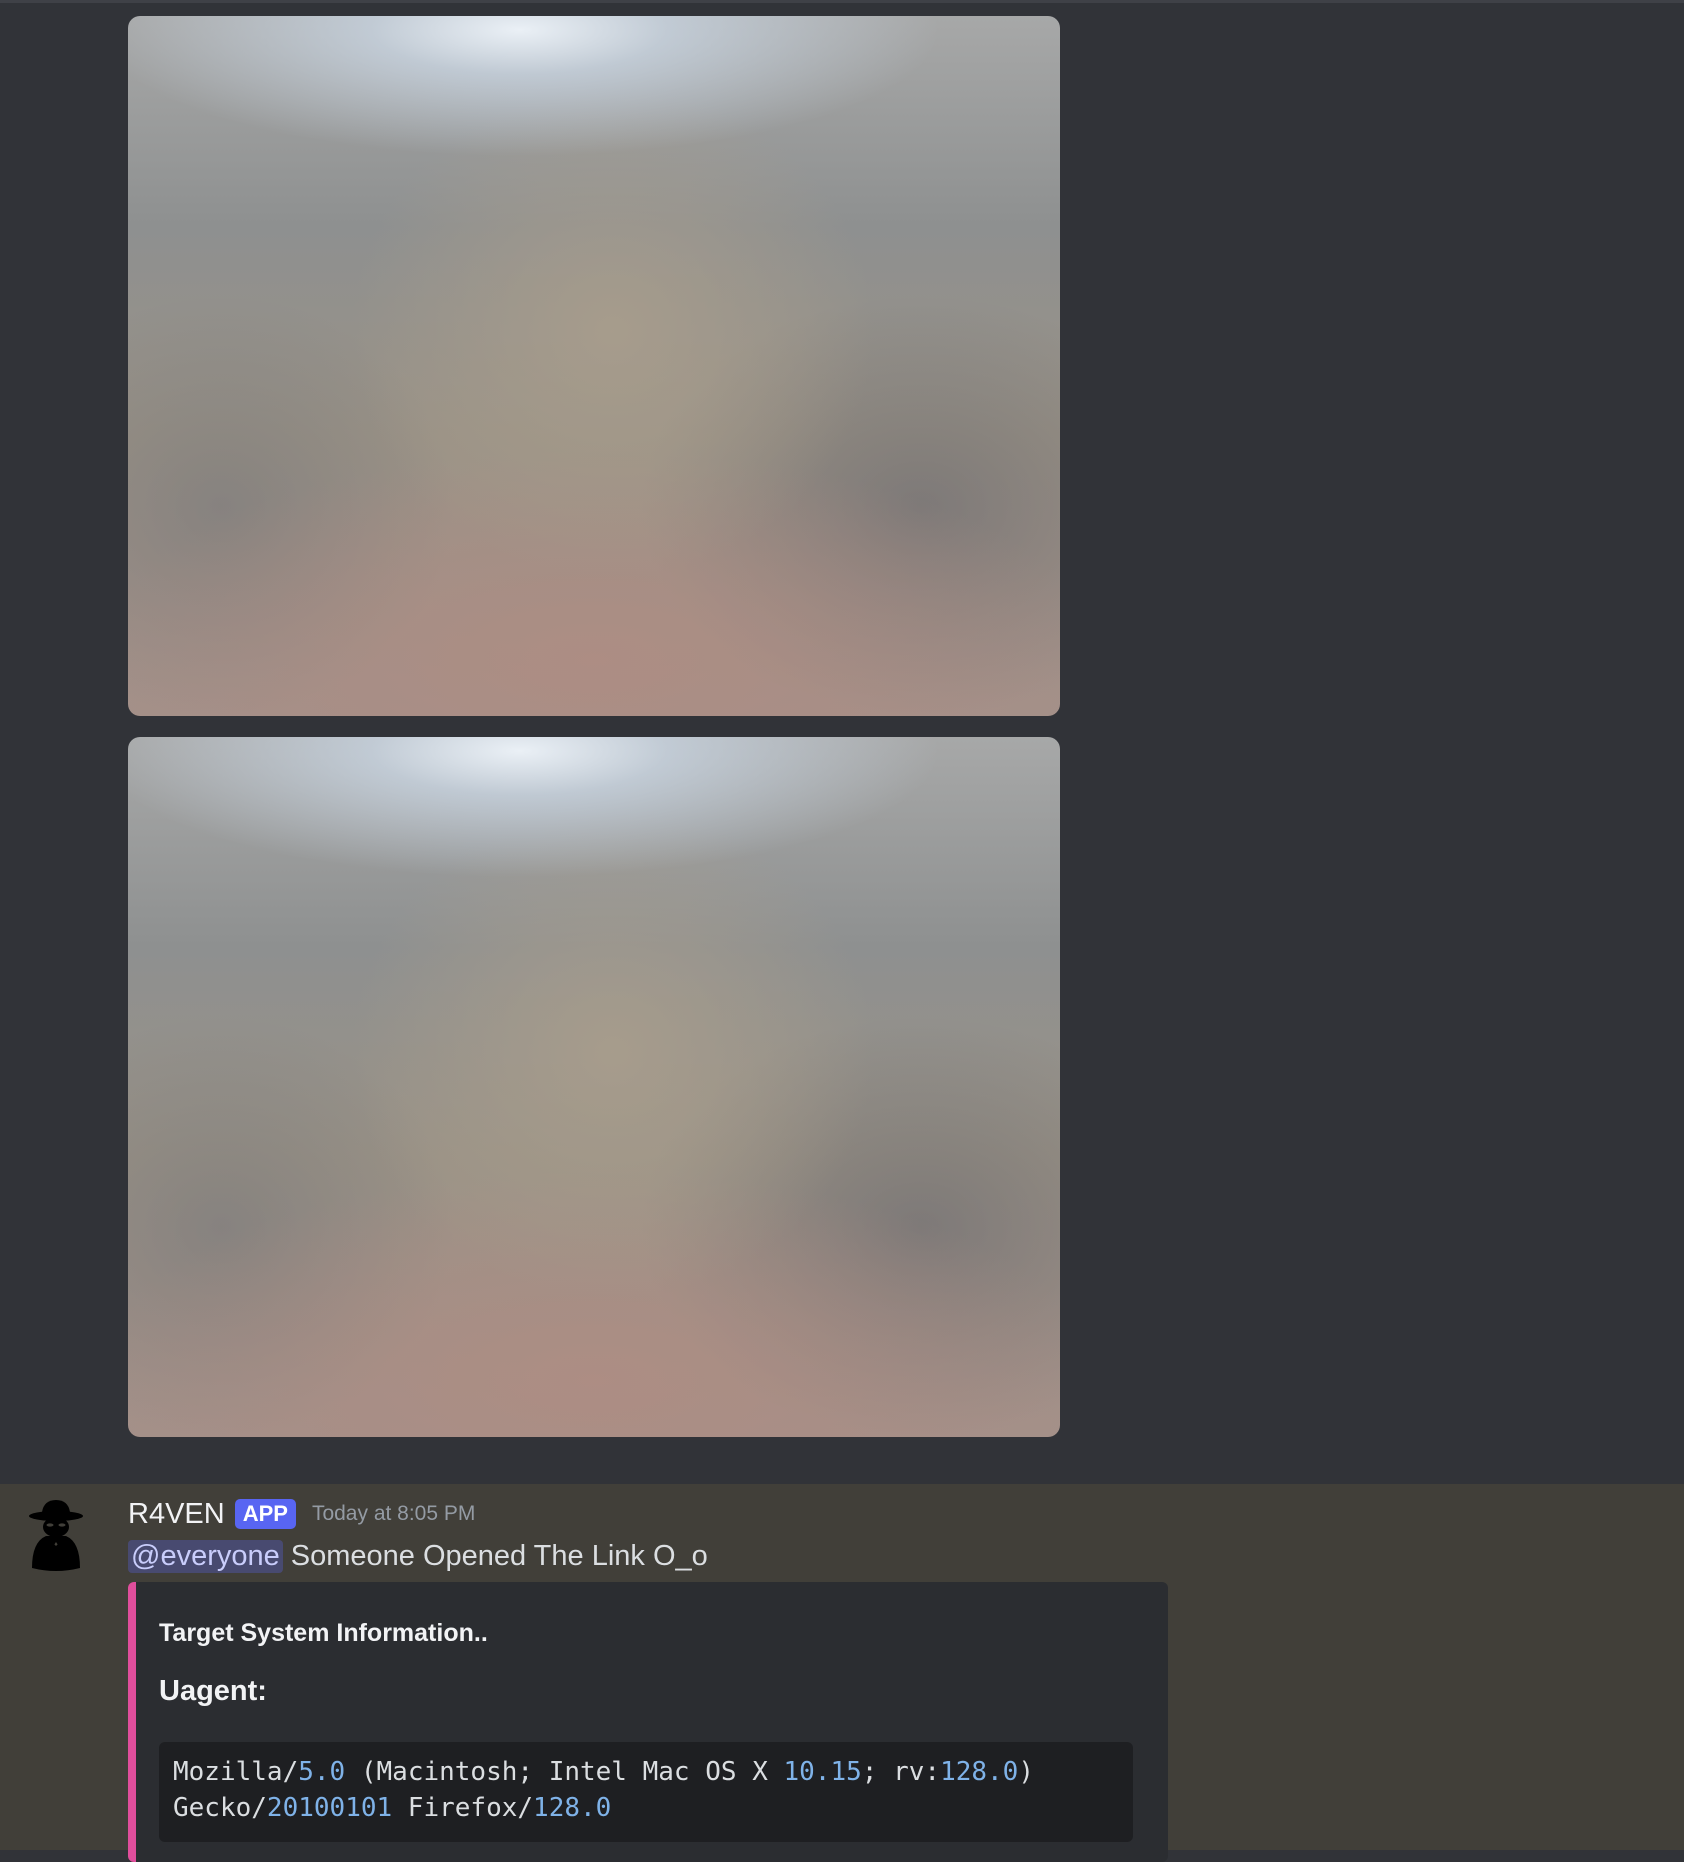 The height and width of the screenshot is (1862, 1684). I want to click on embed-field-name: Uagent:, so click(213, 1691).